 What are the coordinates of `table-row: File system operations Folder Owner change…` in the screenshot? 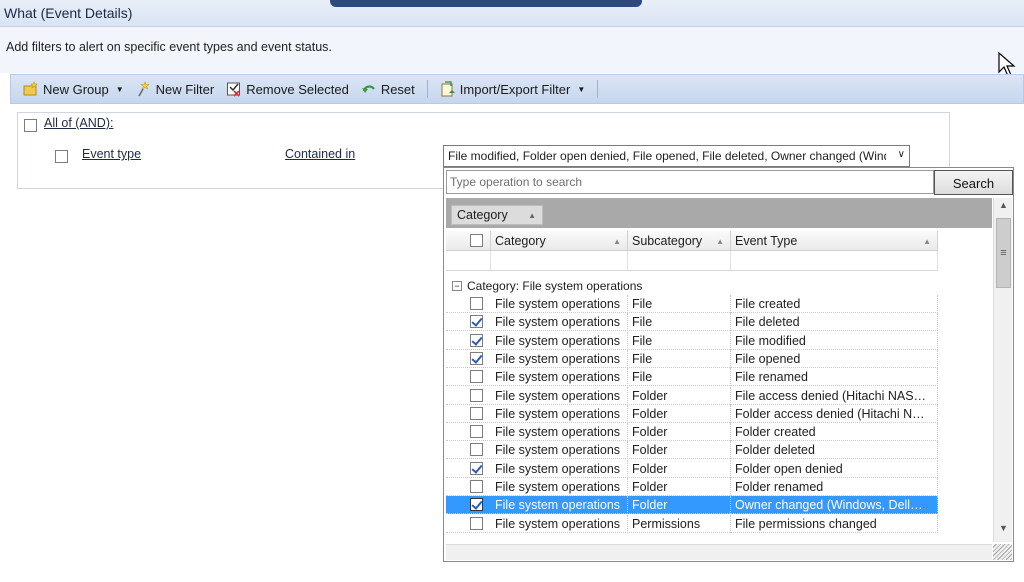 It's located at (692, 505).